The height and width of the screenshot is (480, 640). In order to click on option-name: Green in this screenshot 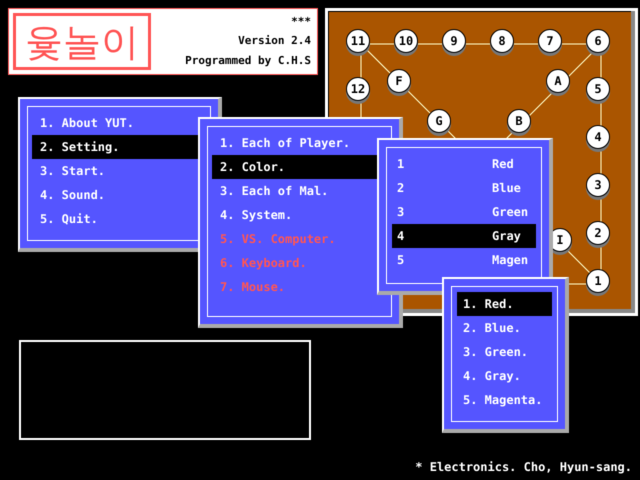, I will do `click(510, 212)`.